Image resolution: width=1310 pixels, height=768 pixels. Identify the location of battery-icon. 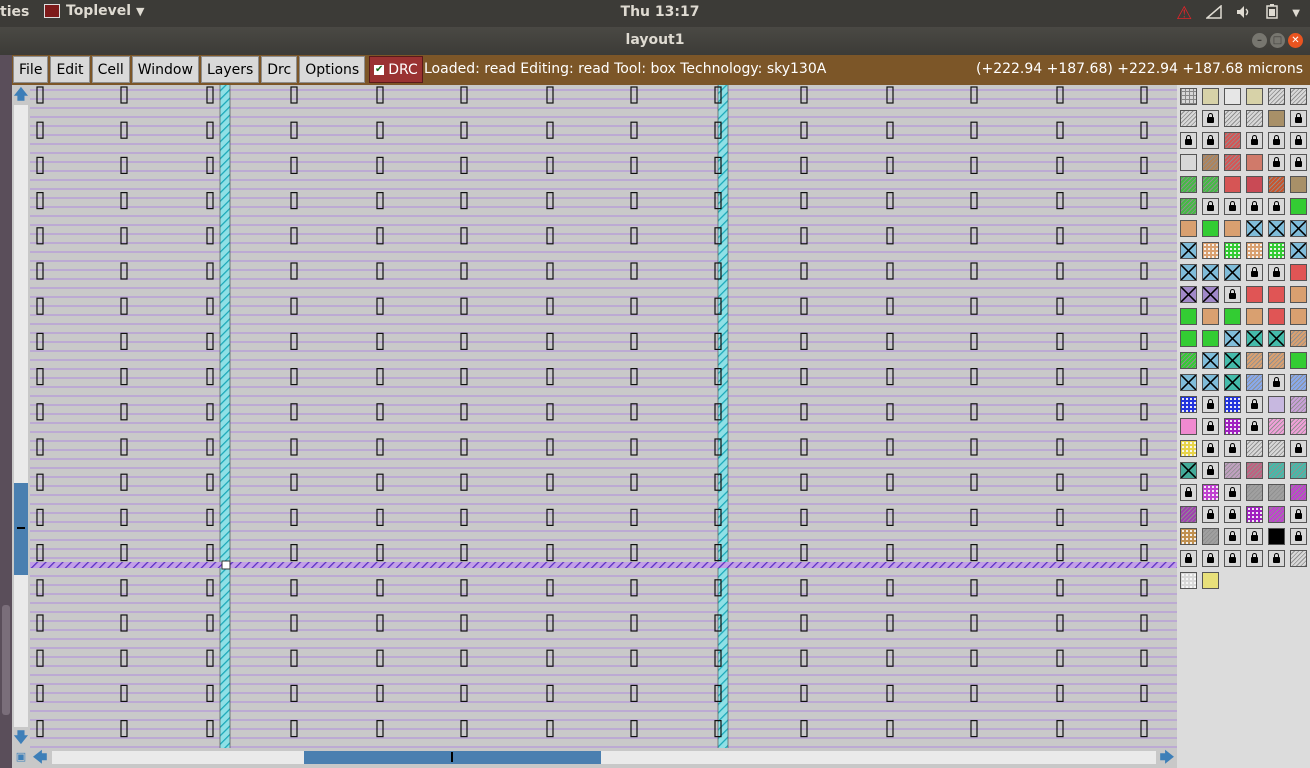
(1272, 13).